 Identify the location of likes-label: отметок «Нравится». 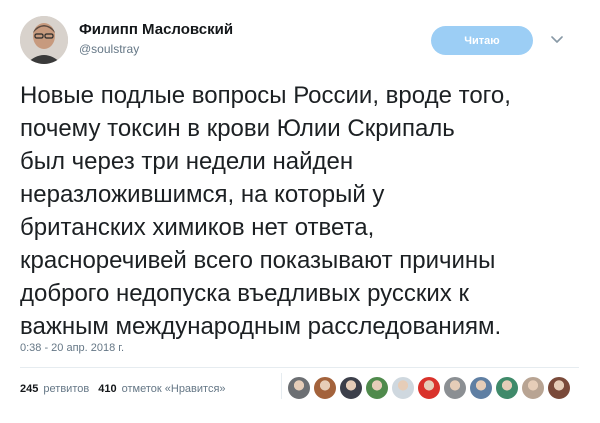
(173, 389).